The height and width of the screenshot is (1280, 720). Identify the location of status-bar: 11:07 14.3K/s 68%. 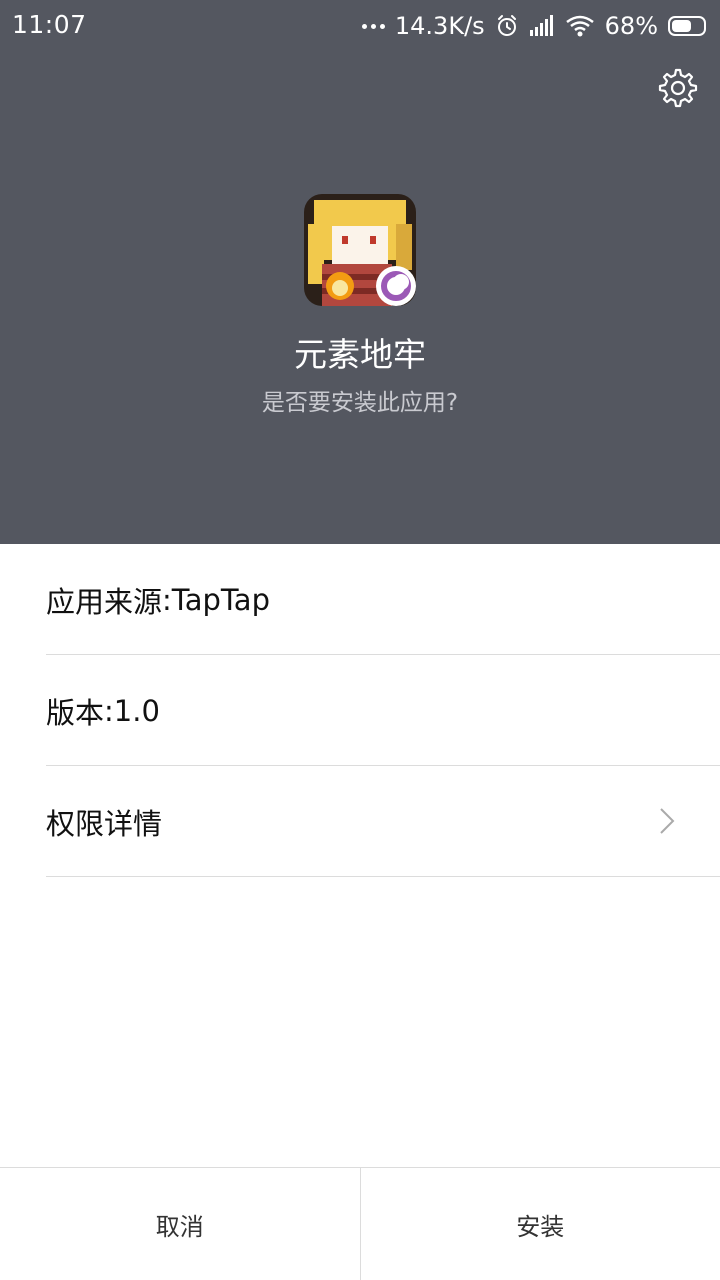
(360, 26).